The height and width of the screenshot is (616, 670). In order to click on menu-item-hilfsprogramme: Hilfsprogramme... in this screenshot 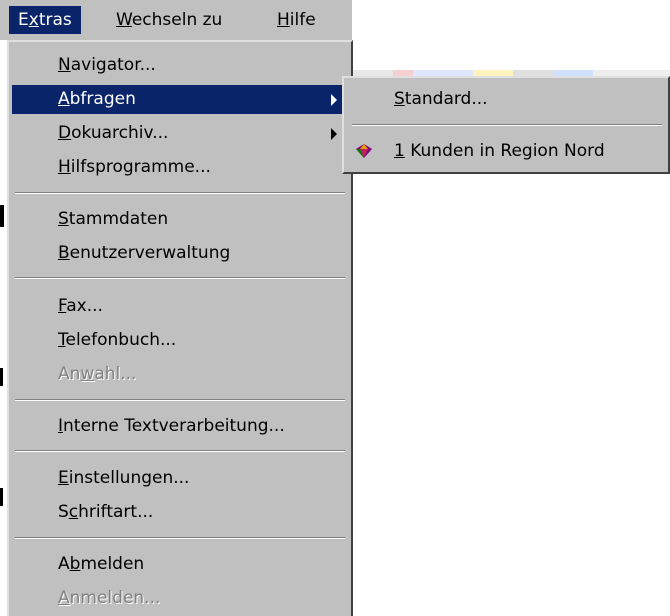, I will do `click(180, 167)`.